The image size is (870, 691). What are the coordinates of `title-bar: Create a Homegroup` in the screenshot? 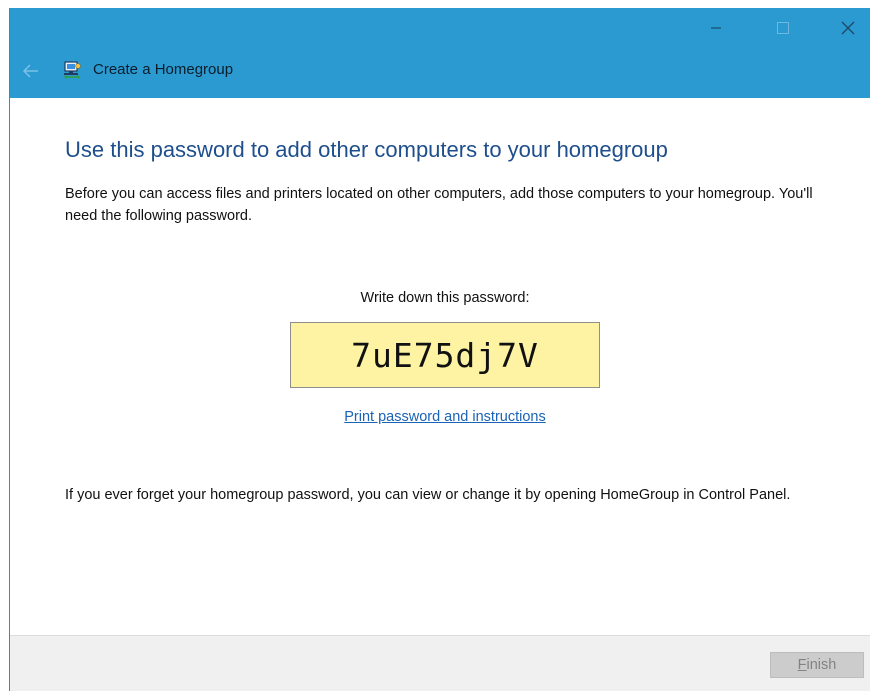 It's located at (440, 53).